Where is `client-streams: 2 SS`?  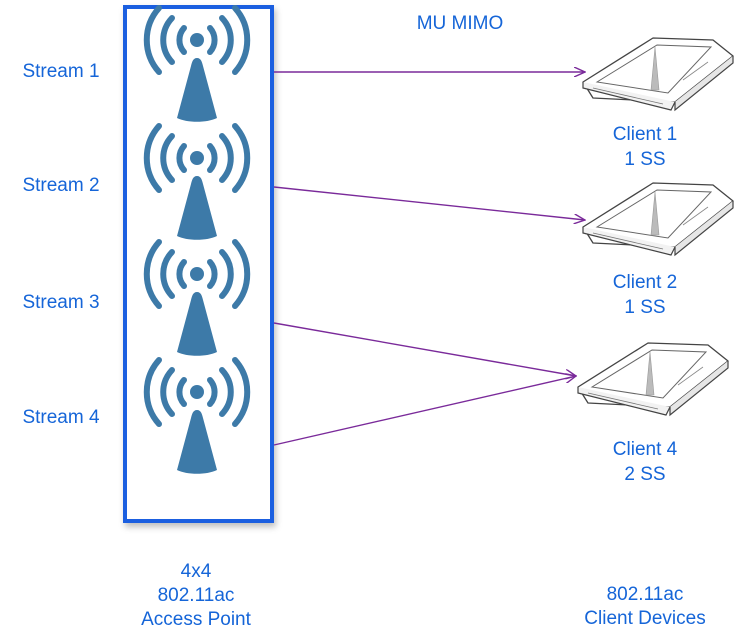 client-streams: 2 SS is located at coordinates (645, 474).